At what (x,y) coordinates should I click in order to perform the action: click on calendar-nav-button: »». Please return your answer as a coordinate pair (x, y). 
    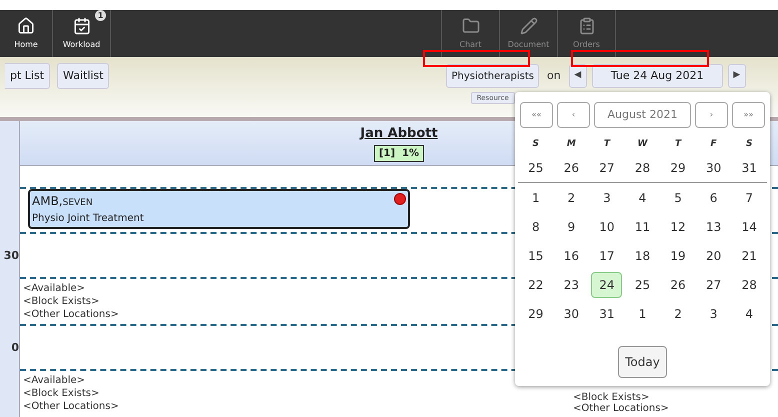
    Looking at the image, I should click on (748, 115).